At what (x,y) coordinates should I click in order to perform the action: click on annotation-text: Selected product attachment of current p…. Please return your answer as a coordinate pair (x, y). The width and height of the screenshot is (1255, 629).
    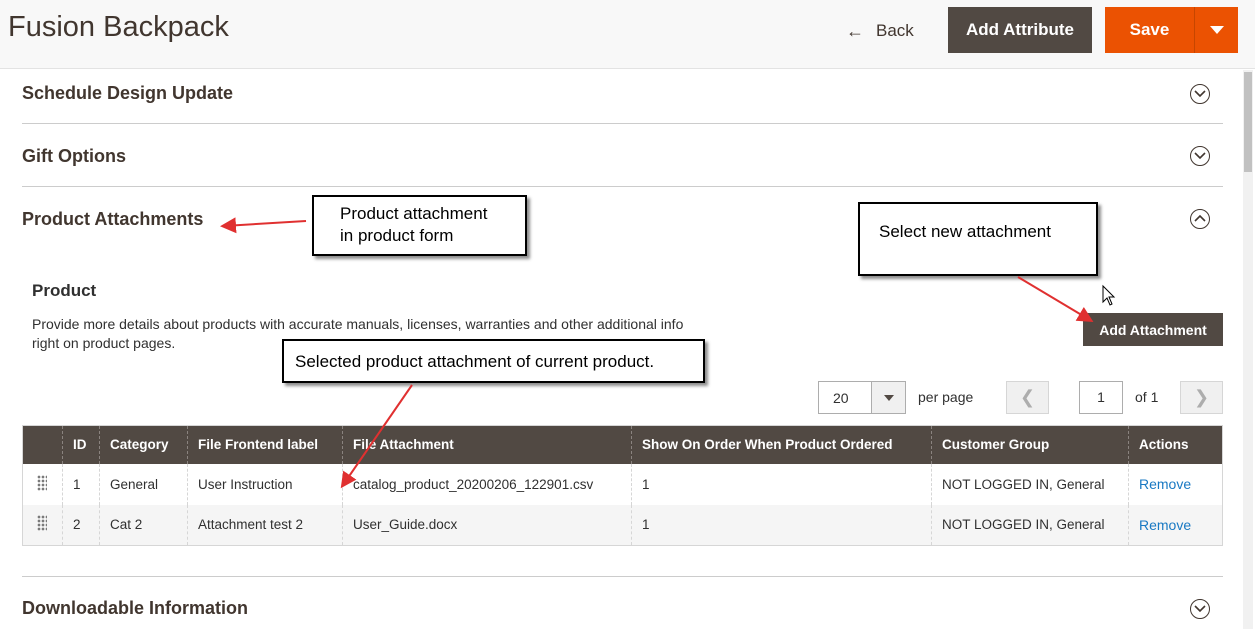
    Looking at the image, I should click on (475, 361).